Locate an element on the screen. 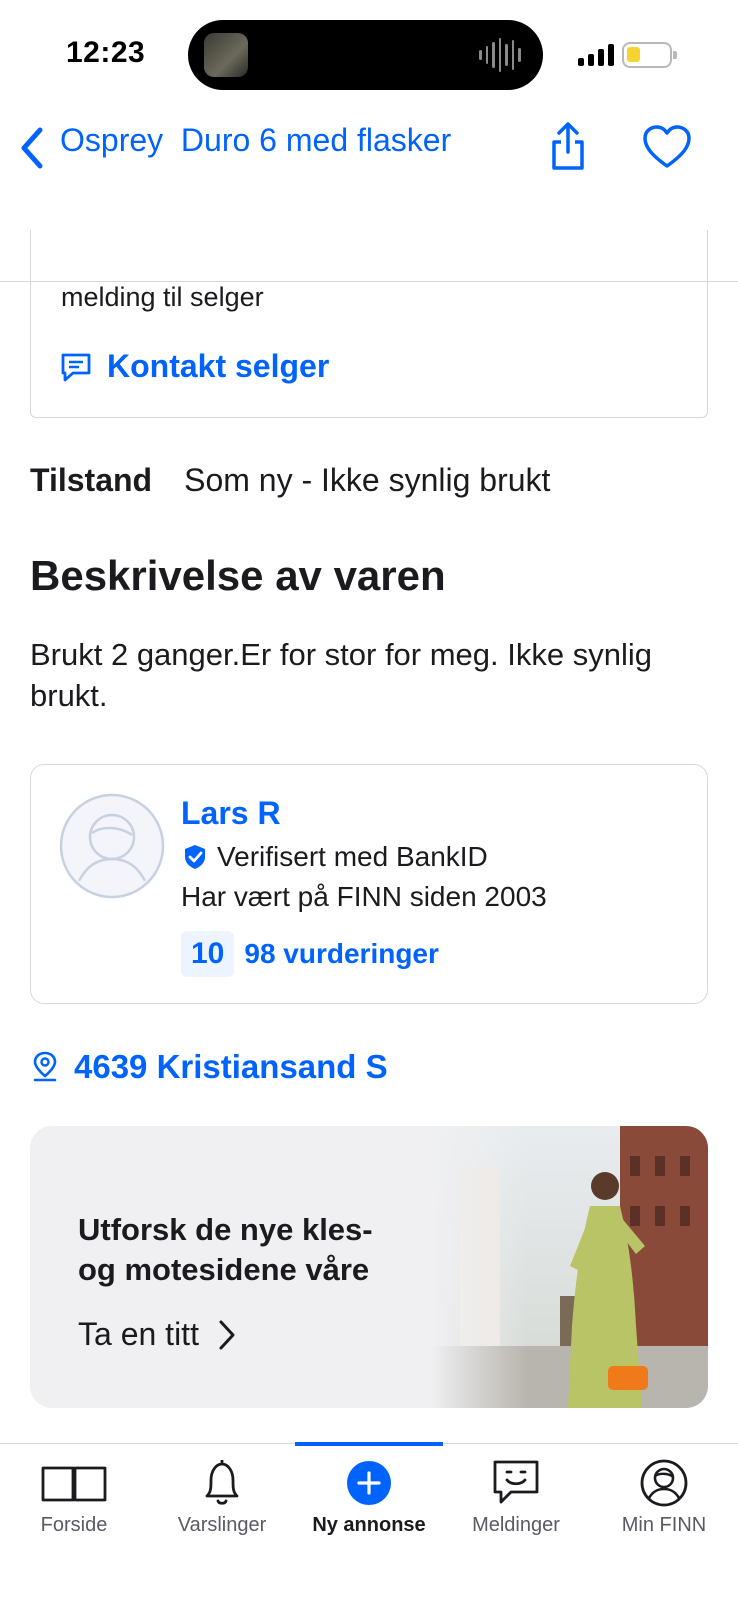 The height and width of the screenshot is (1600, 738). dynamic-island is located at coordinates (365, 55).